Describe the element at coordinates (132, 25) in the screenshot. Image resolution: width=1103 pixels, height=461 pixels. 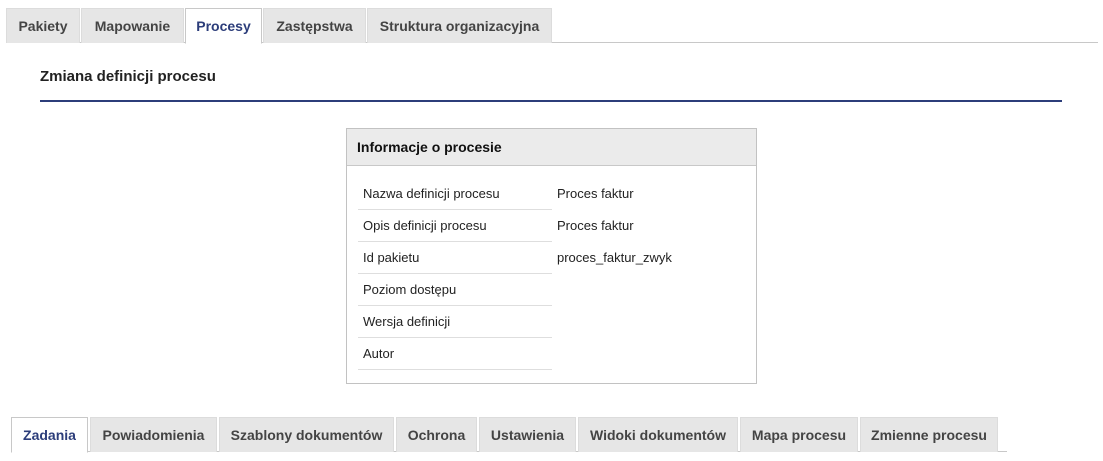
I see `tab-mapowanie: Mapowanie` at that location.